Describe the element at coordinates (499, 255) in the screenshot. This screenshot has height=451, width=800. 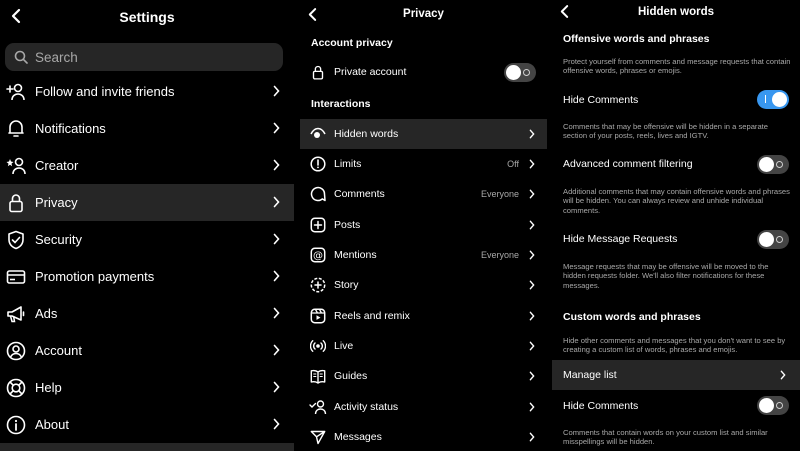
I see `privacy-item-value: Everyone` at that location.